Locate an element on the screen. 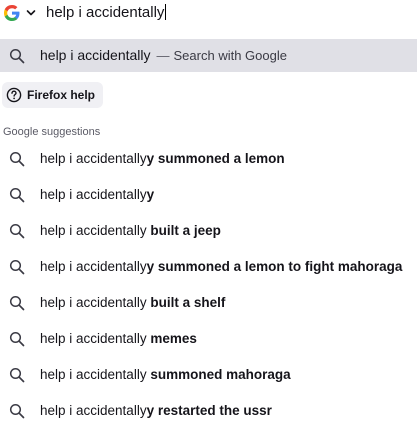 The image size is (417, 425). suggestion-text: help i accidentallyy summoned a lemon is located at coordinates (162, 159).